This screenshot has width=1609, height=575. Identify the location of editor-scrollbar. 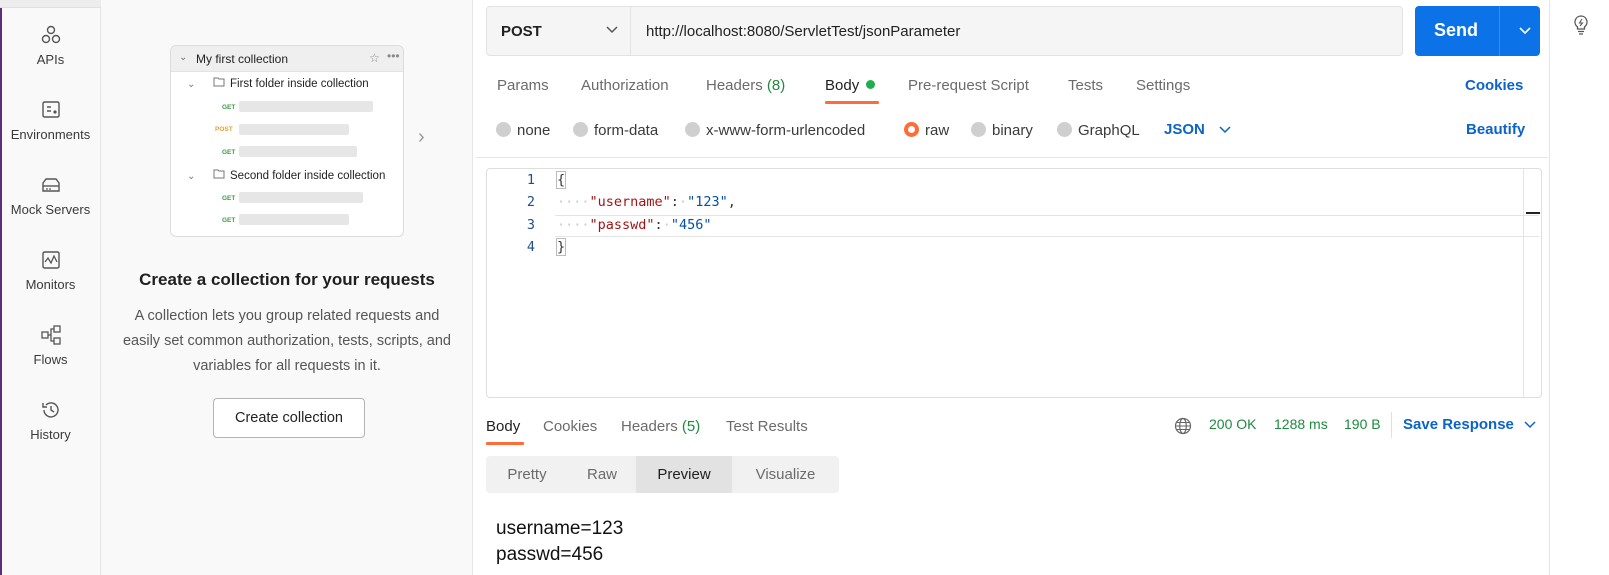
(1532, 283).